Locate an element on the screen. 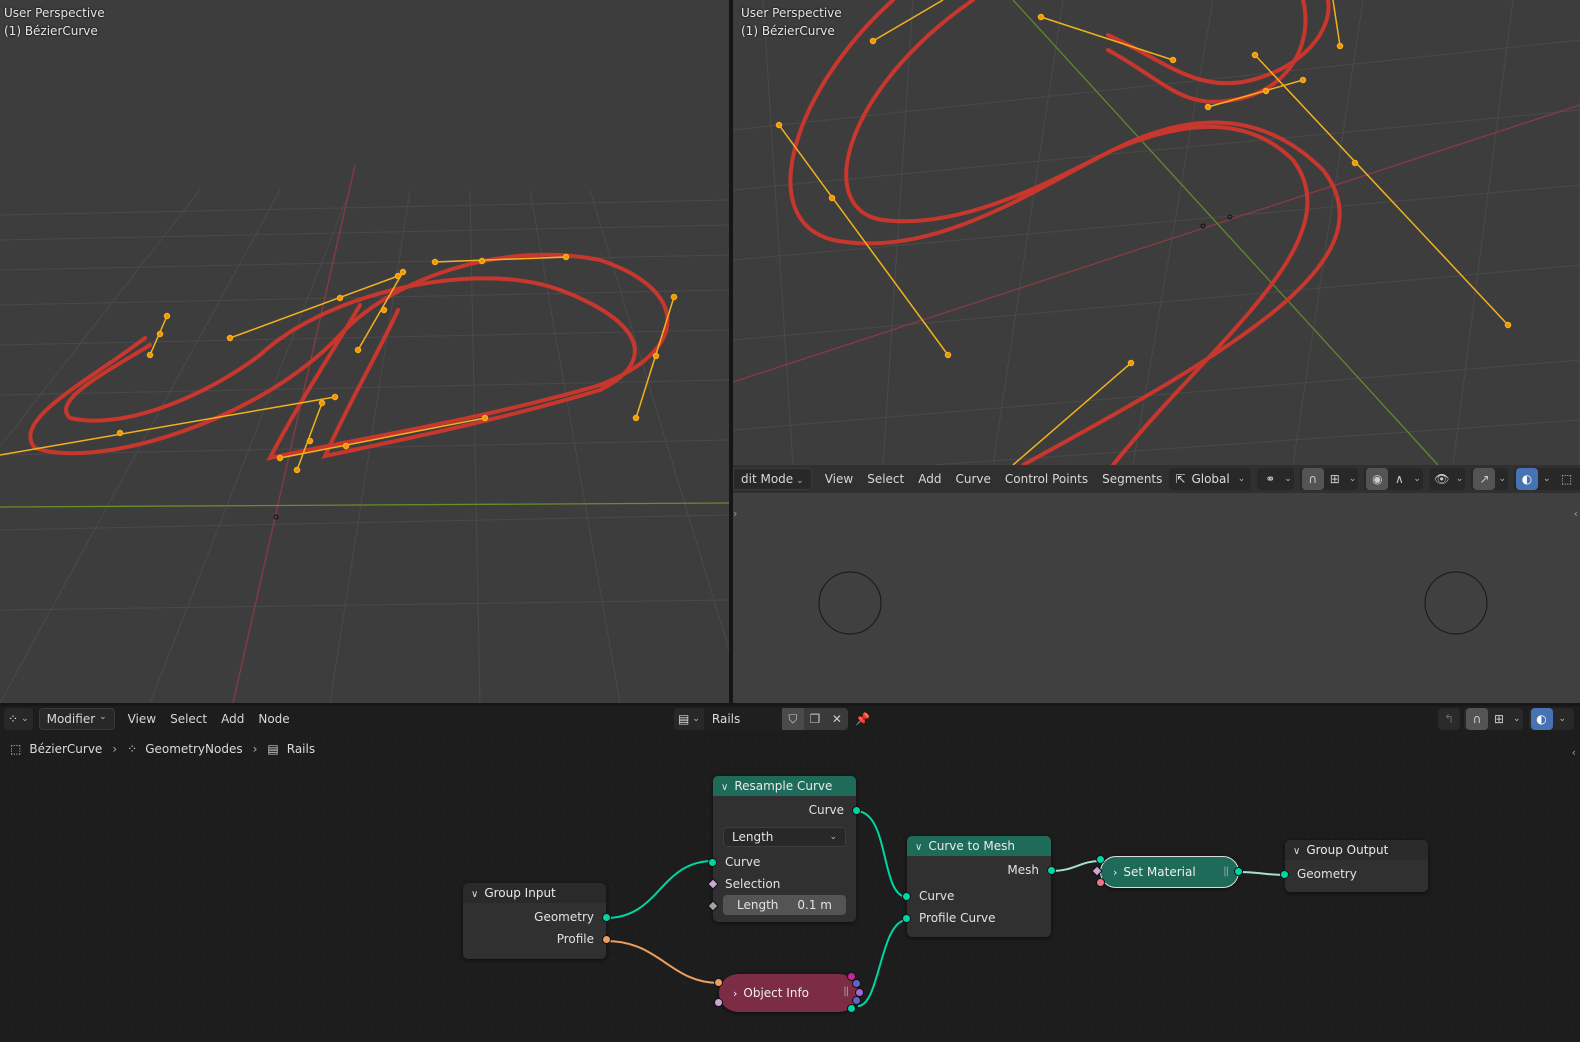 The image size is (1580, 1042). output-socket-location is located at coordinates (856, 983).